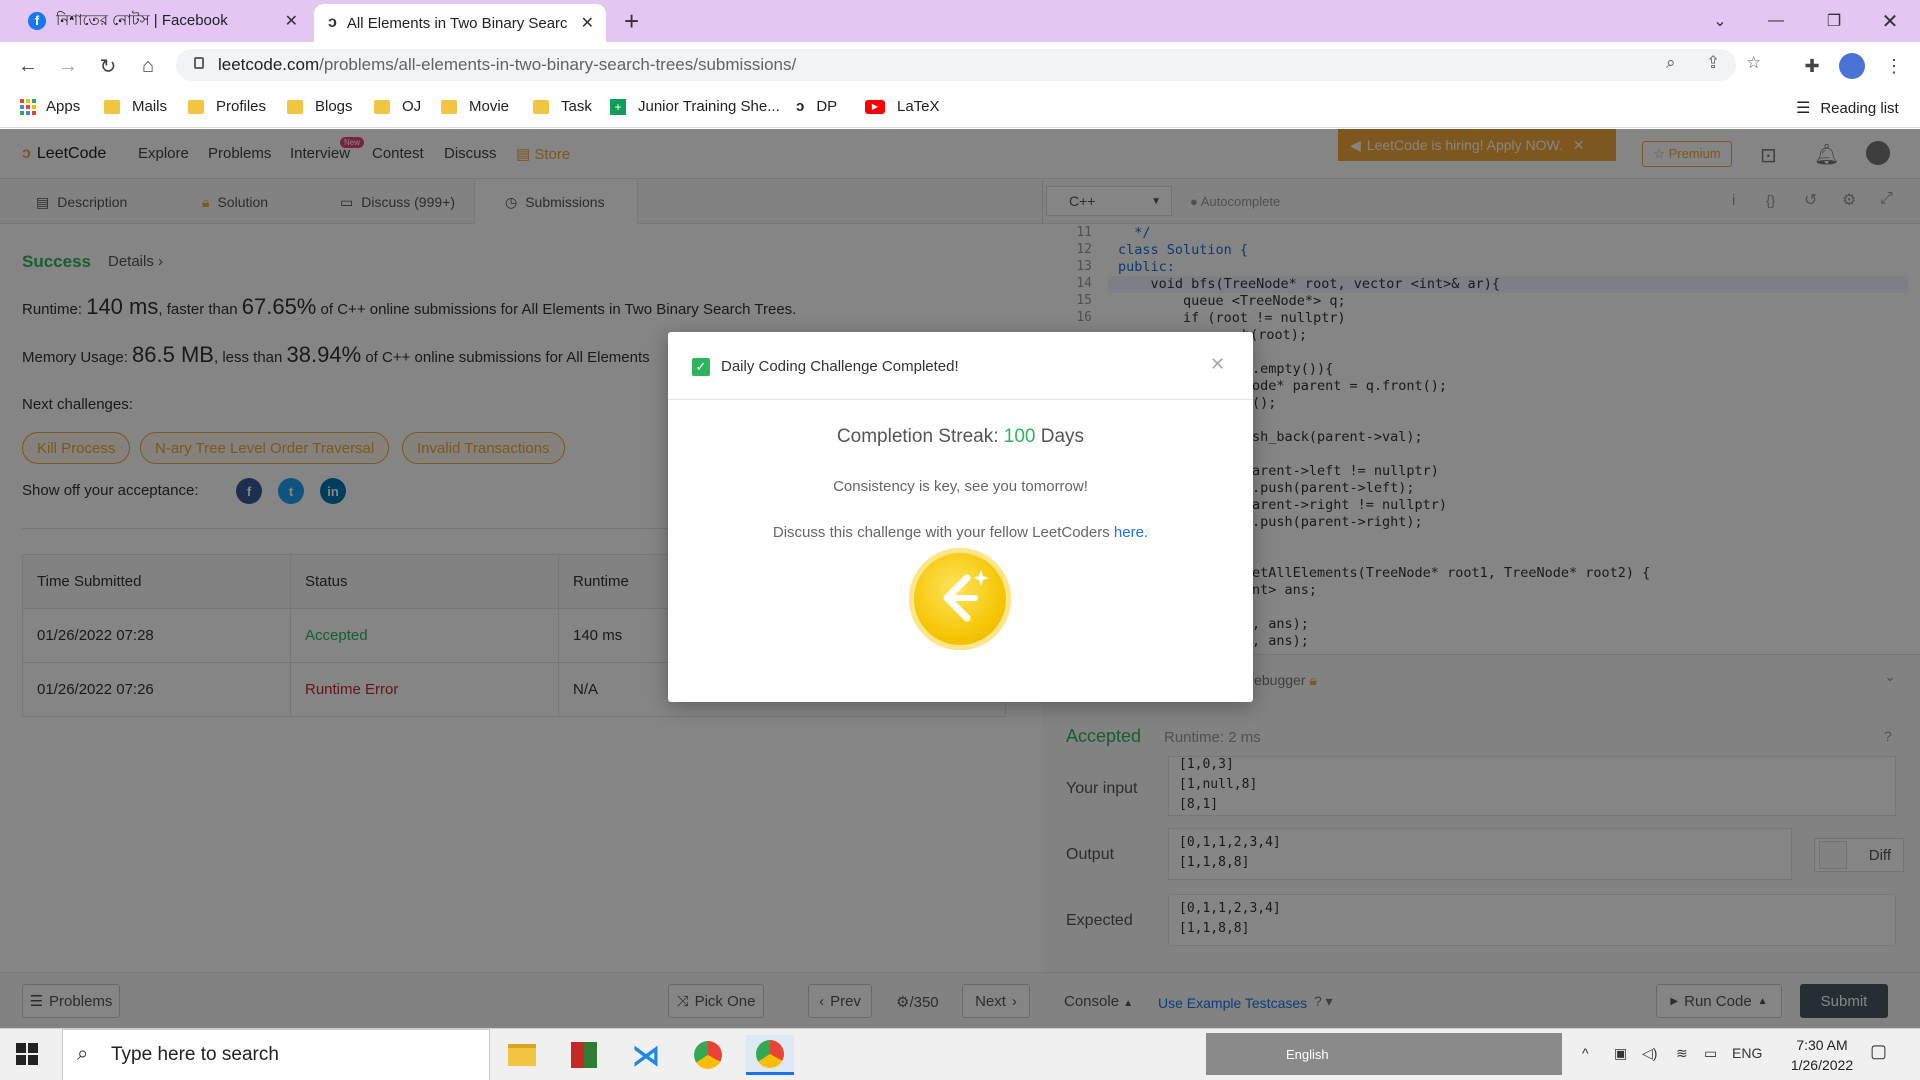 The width and height of the screenshot is (1920, 1080). I want to click on language-bar: English, so click(1384, 1054).